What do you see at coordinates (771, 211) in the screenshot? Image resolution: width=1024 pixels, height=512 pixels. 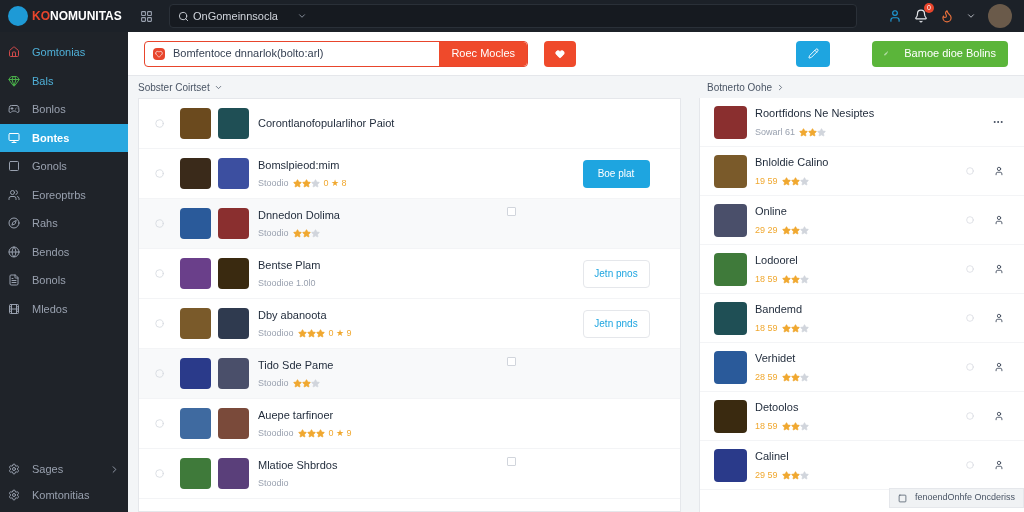 I see `row-title: Online` at bounding box center [771, 211].